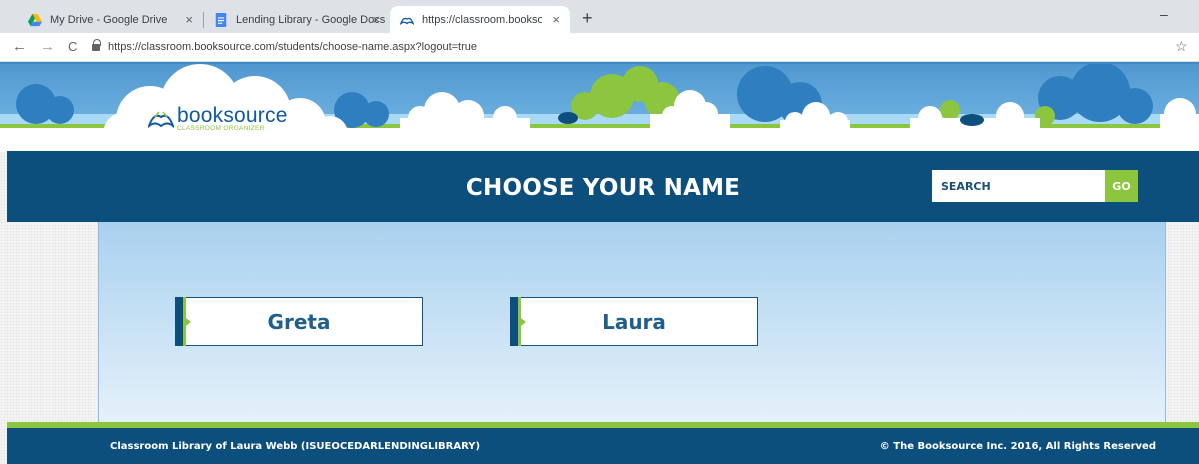 The width and height of the screenshot is (1199, 464). Describe the element at coordinates (1018, 186) in the screenshot. I see `search-input` at that location.